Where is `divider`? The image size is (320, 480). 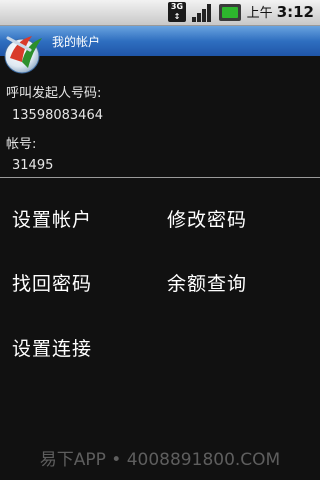
divider is located at coordinates (160, 177).